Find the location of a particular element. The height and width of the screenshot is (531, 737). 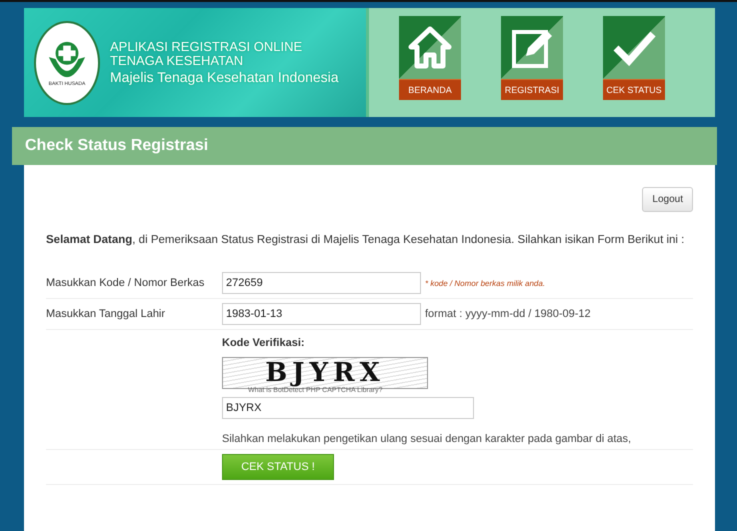

input-field: 272659 is located at coordinates (321, 283).